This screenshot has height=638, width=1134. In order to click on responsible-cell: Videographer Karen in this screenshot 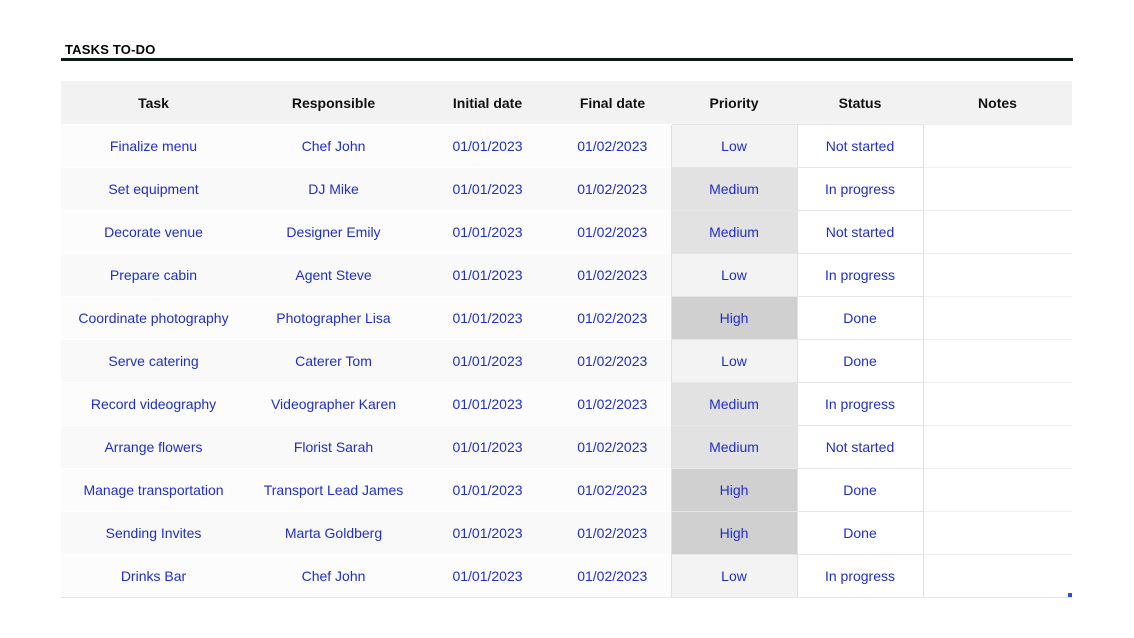, I will do `click(333, 404)`.